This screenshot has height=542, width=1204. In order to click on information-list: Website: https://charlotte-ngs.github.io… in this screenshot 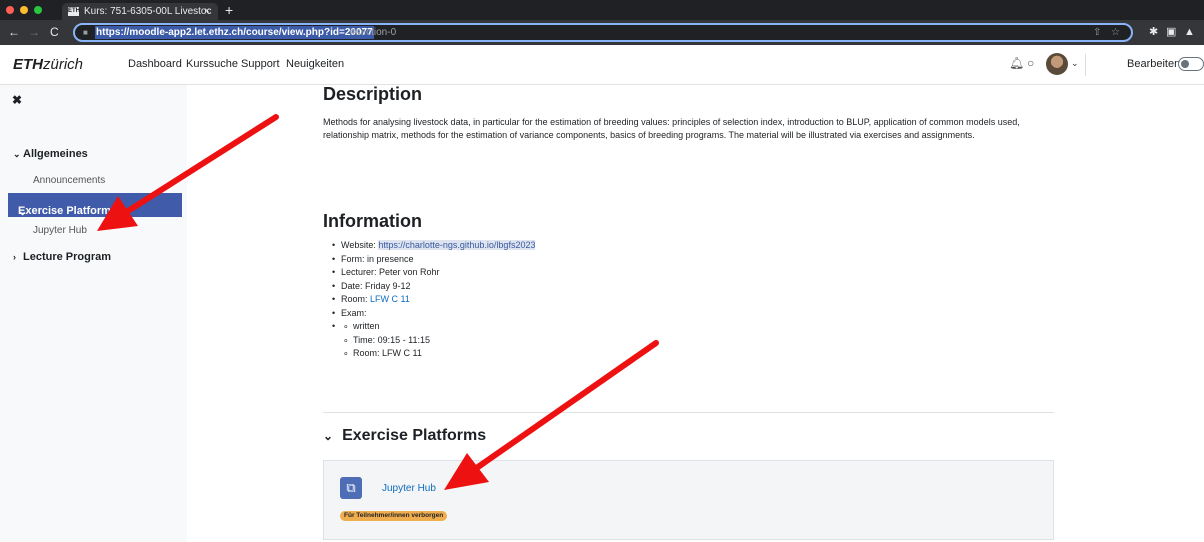, I will do `click(434, 300)`.